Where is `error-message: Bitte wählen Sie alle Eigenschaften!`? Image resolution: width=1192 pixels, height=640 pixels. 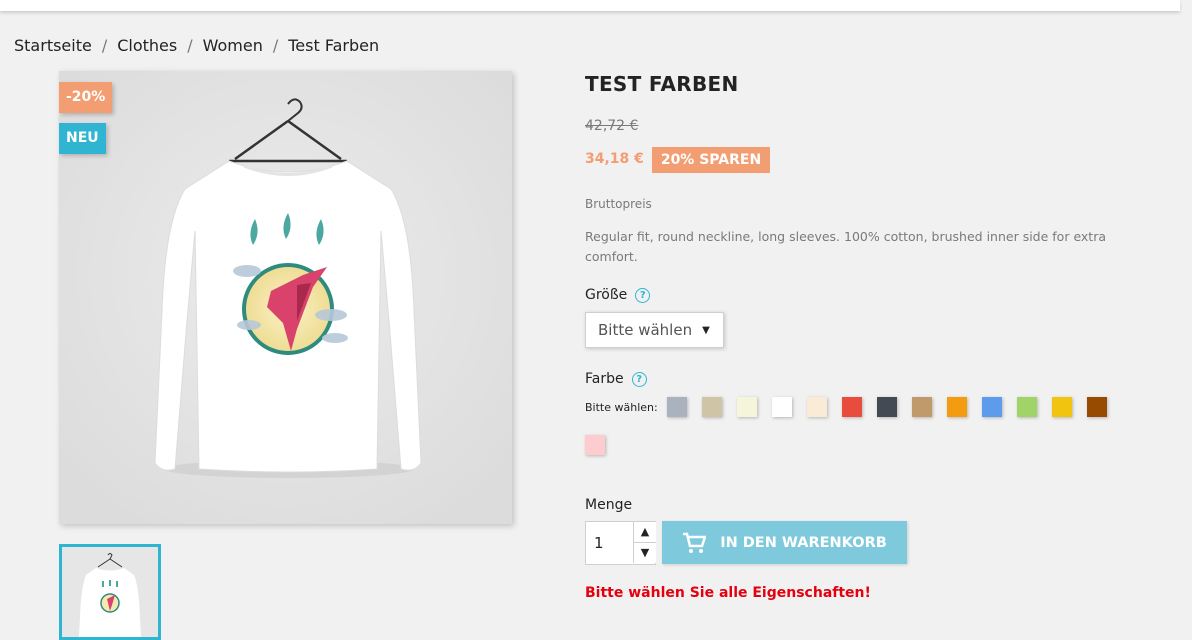
error-message: Bitte wählen Sie alle Eigenschaften! is located at coordinates (728, 593).